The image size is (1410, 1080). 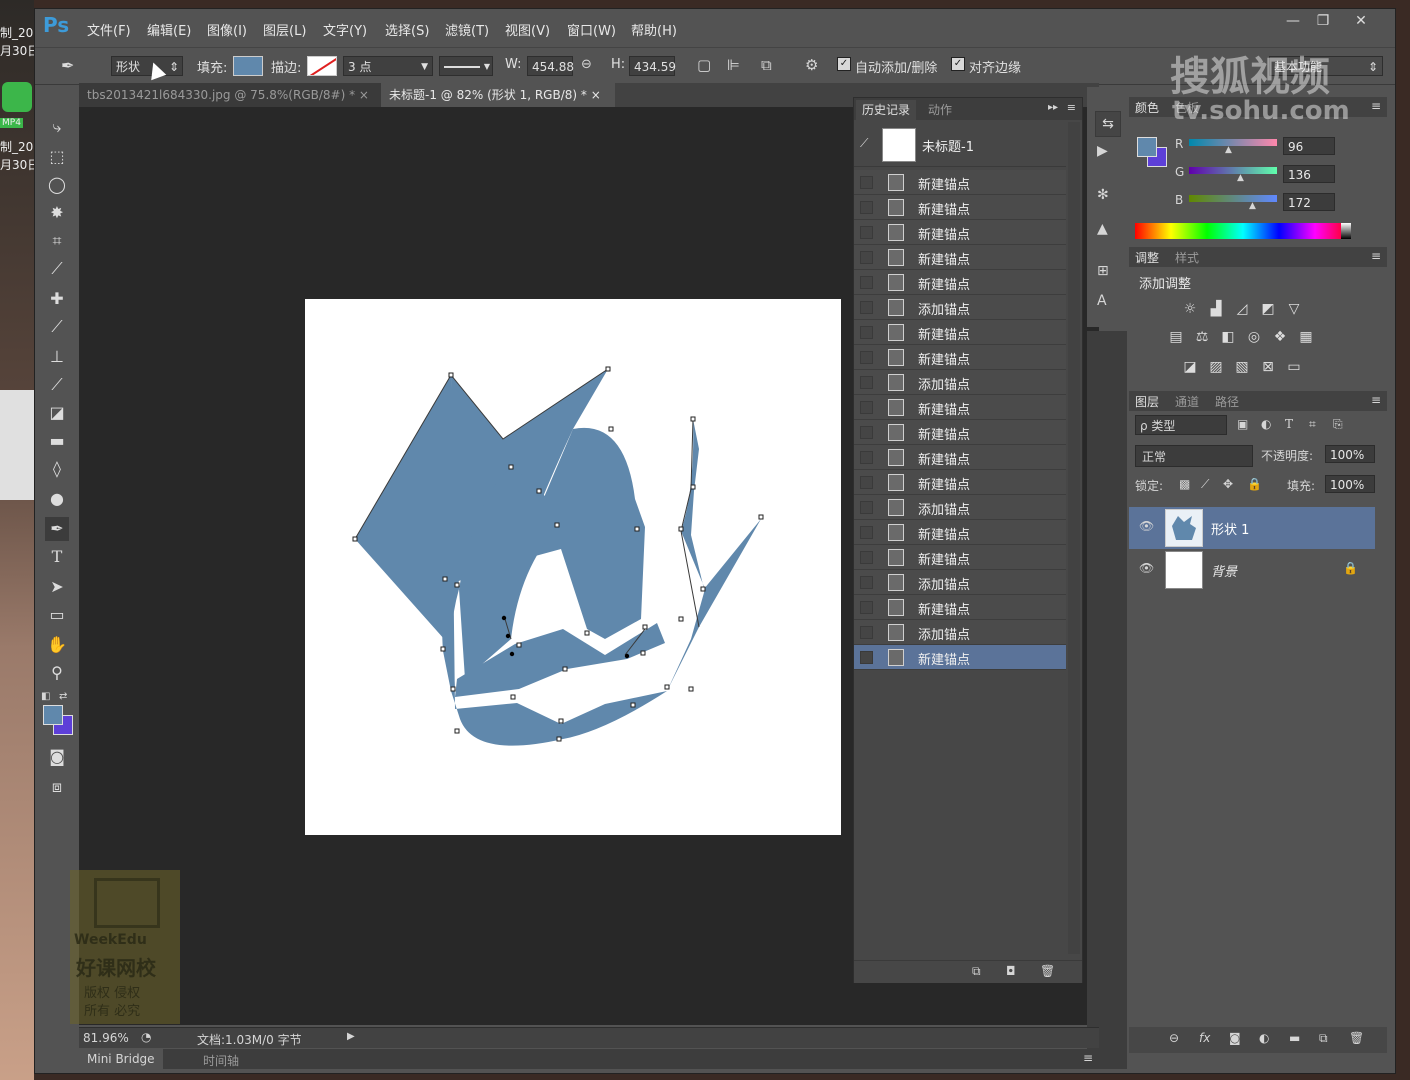 What do you see at coordinates (57, 441) in the screenshot?
I see `gradient-tool-icon: ▬` at bounding box center [57, 441].